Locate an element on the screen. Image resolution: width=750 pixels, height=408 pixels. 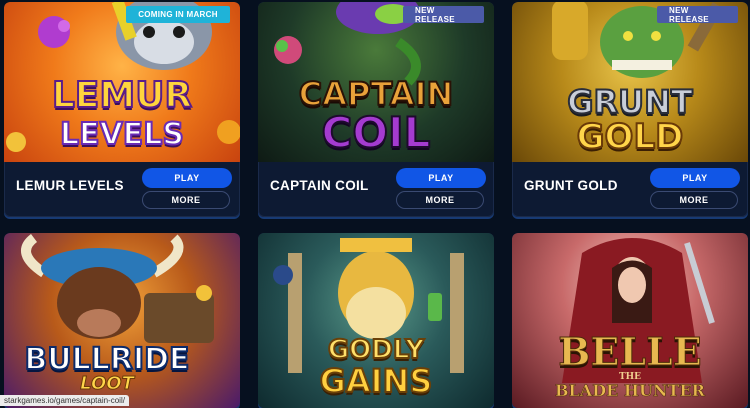
game-thumbnail: LEMUR LEVELS is located at coordinates (122, 82).